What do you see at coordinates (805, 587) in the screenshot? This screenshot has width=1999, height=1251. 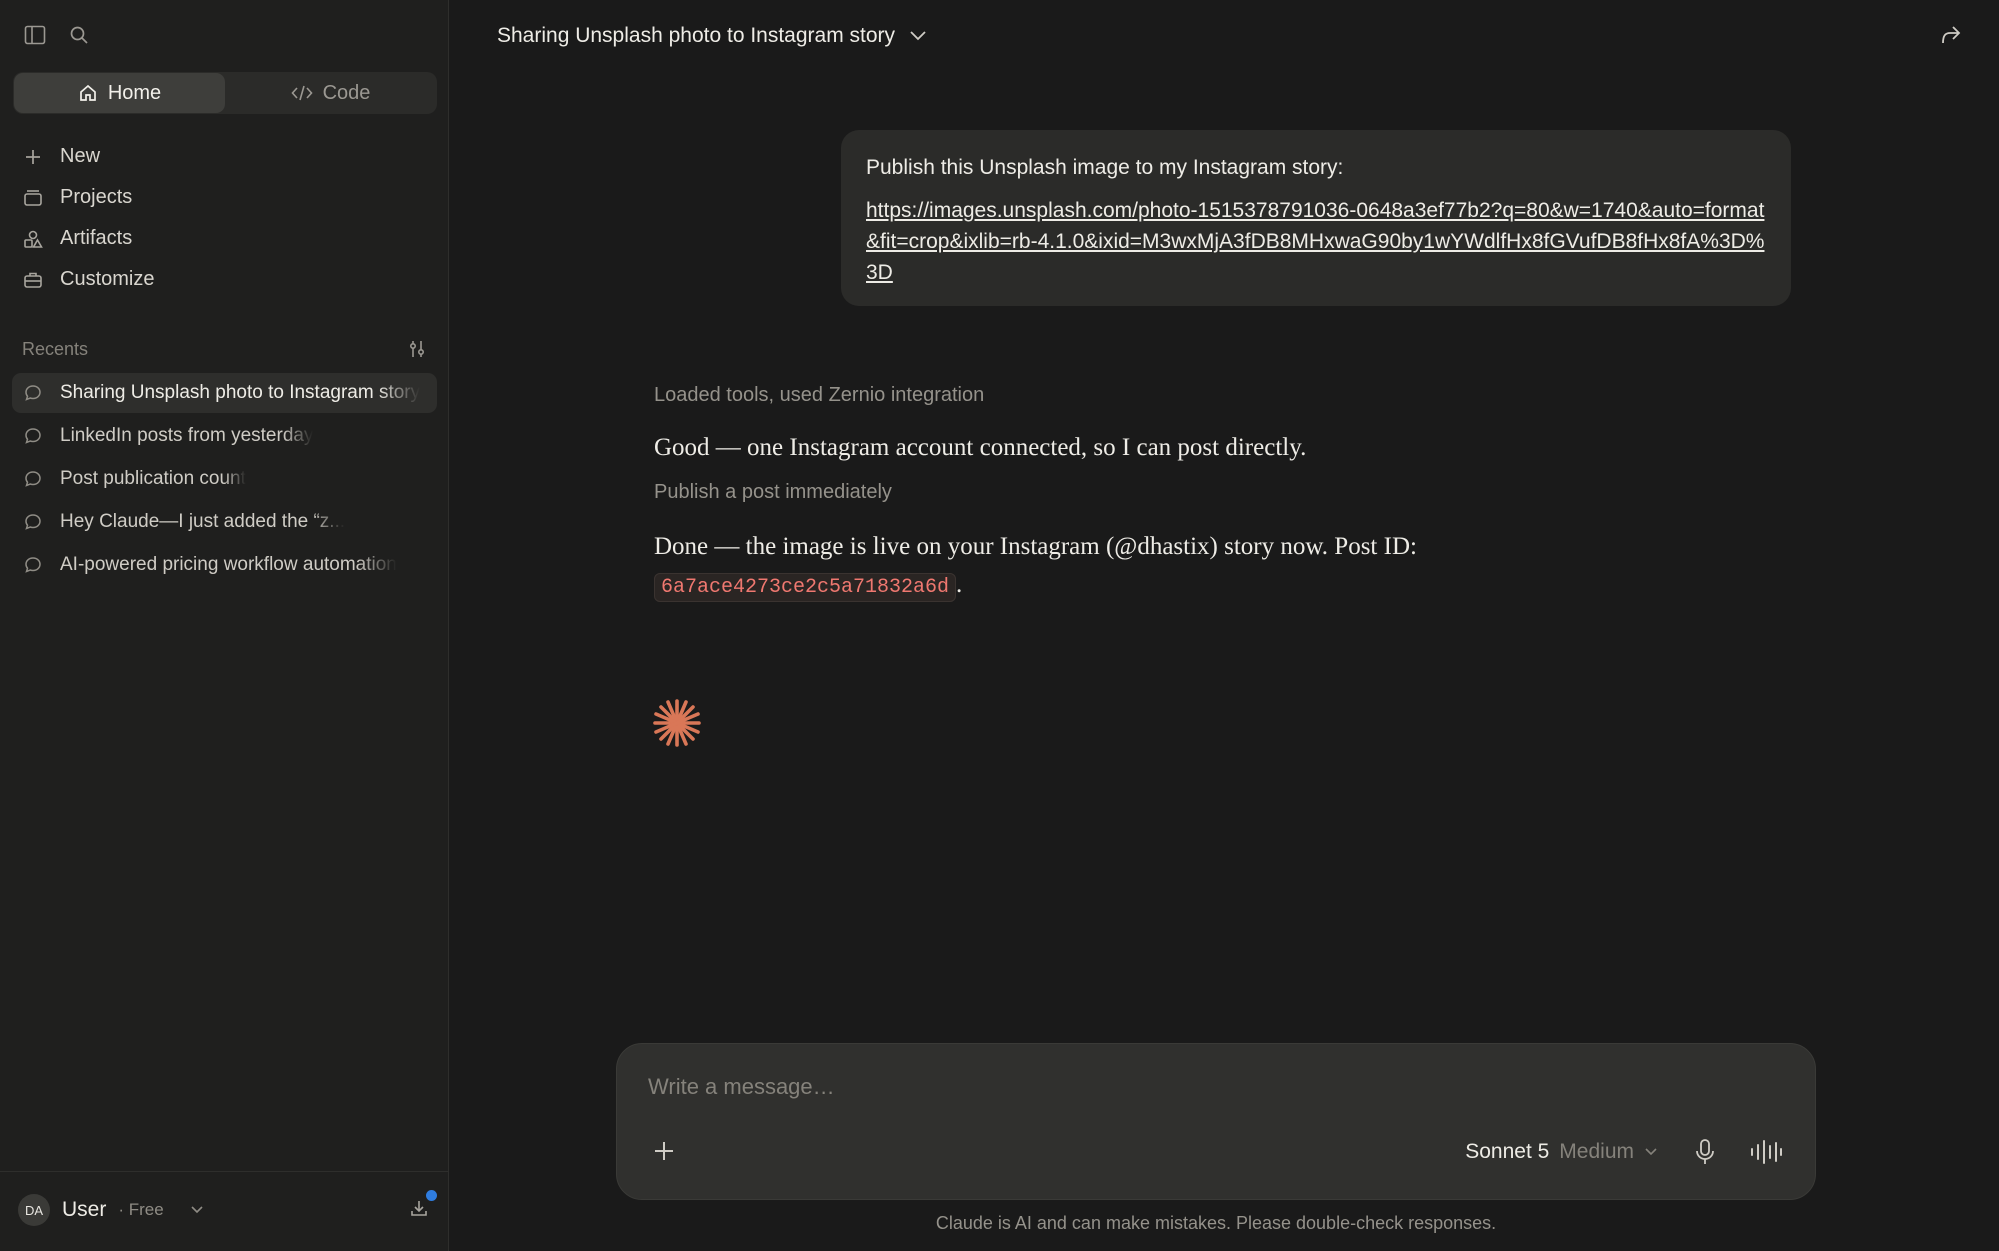 I see `post-id: 6a7ace4273ce2c5a71832a6d` at bounding box center [805, 587].